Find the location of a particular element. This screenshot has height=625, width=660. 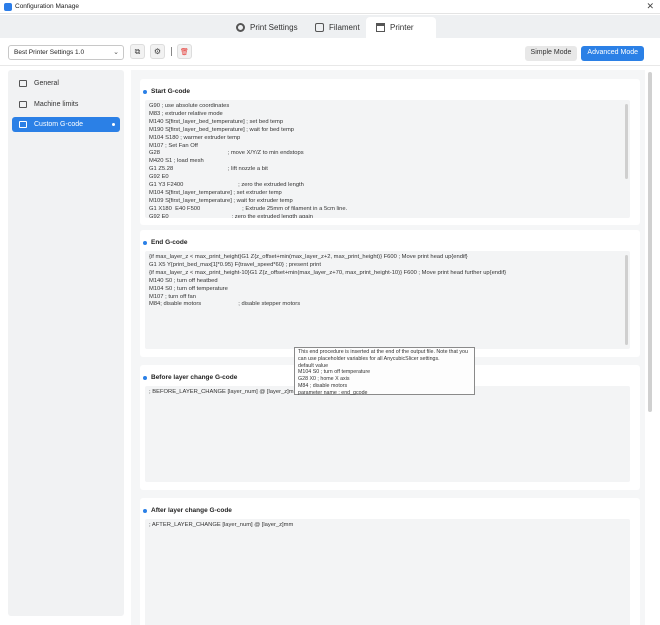

preset-settings-button: ⚙ is located at coordinates (157, 51).